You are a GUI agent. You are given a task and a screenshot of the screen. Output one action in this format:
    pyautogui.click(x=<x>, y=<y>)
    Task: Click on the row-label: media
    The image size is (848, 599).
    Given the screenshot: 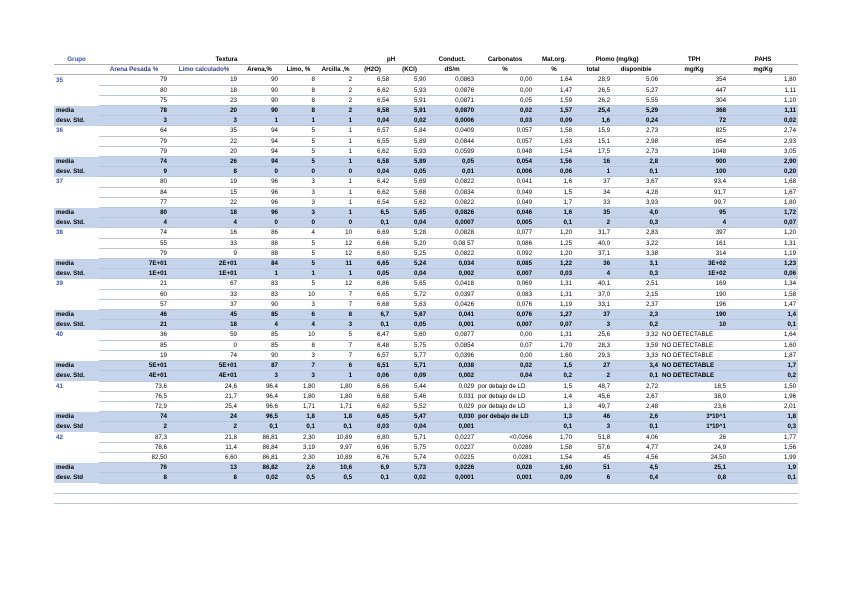 What is the action you would take?
    pyautogui.click(x=76, y=212)
    